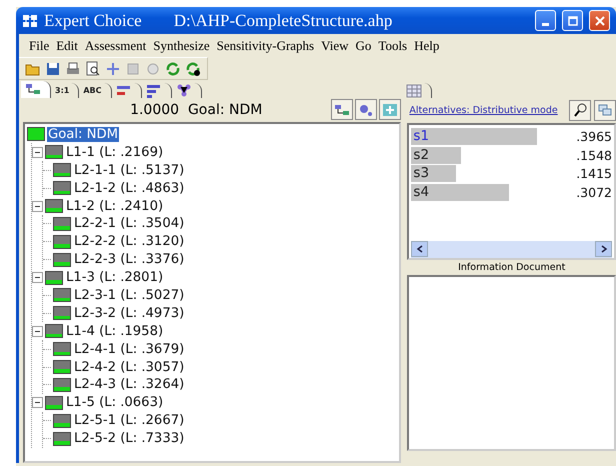  What do you see at coordinates (393, 46) in the screenshot?
I see `menu-item: Tools` at bounding box center [393, 46].